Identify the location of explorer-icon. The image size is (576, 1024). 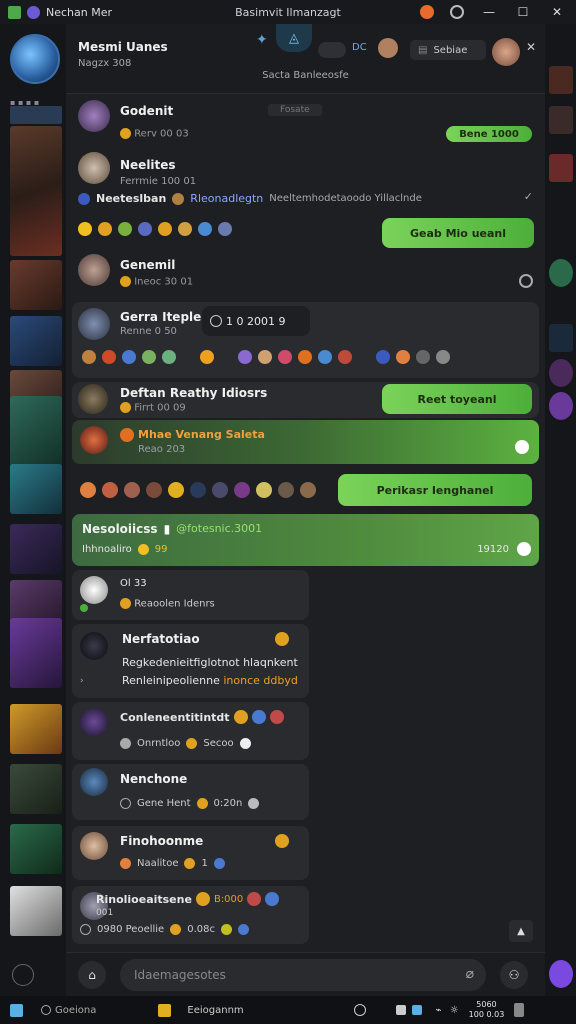
(165, 1010).